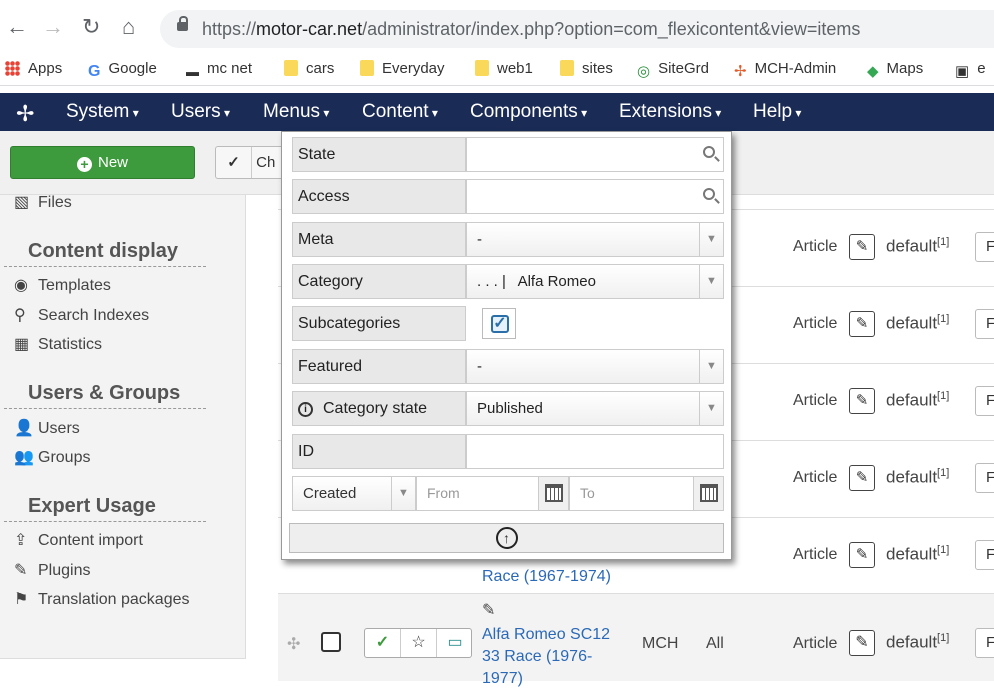 Image resolution: width=994 pixels, height=690 pixels. Describe the element at coordinates (182, 23) in the screenshot. I see `lock-icon` at that location.